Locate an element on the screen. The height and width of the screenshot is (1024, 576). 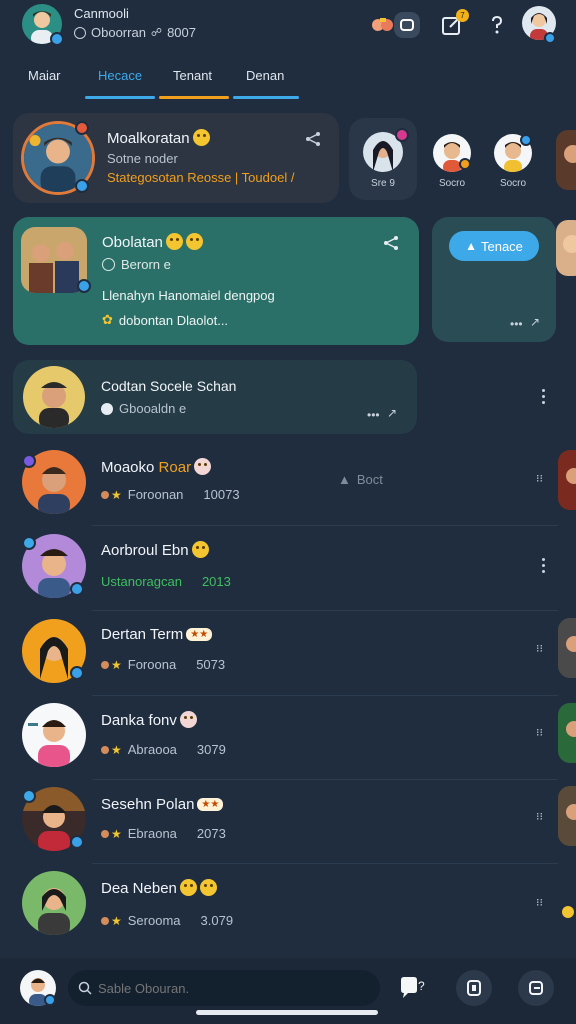
chat-name: Sesehn Polan ★★ is located at coordinates (162, 804).